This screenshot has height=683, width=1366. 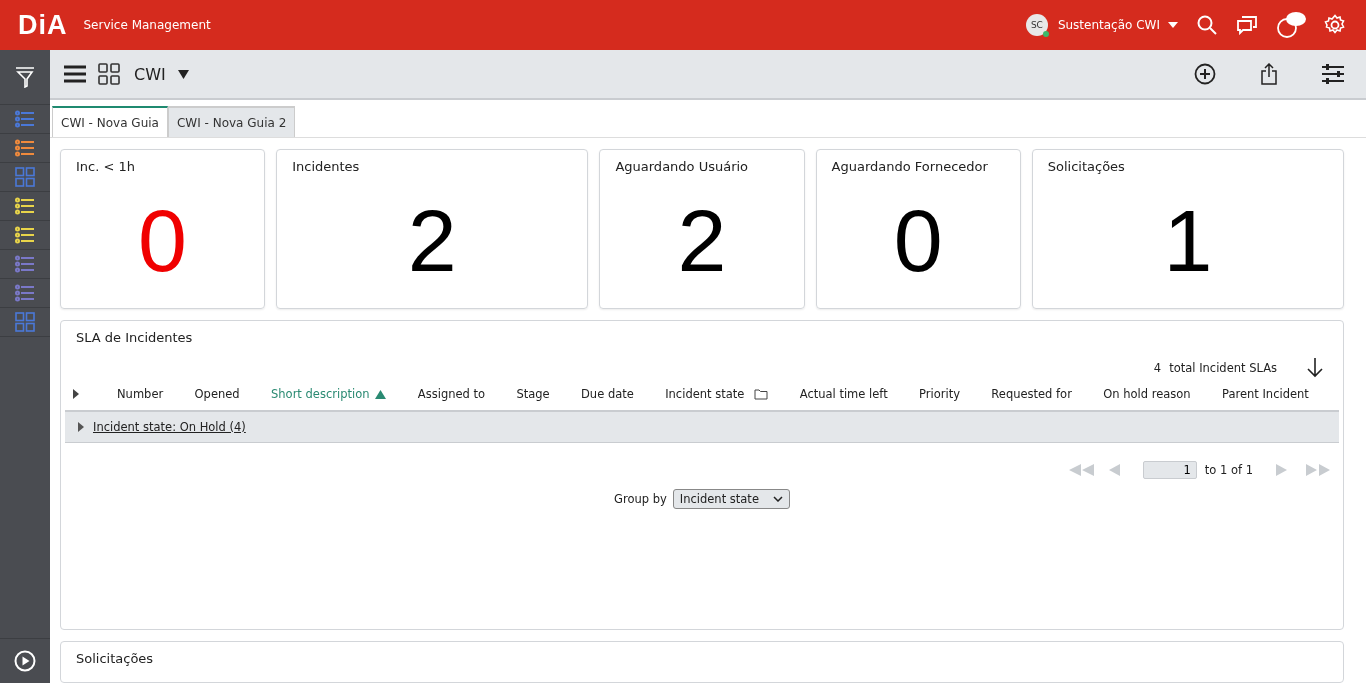 What do you see at coordinates (110, 121) in the screenshot?
I see `tab: CWI - Nova Guia` at bounding box center [110, 121].